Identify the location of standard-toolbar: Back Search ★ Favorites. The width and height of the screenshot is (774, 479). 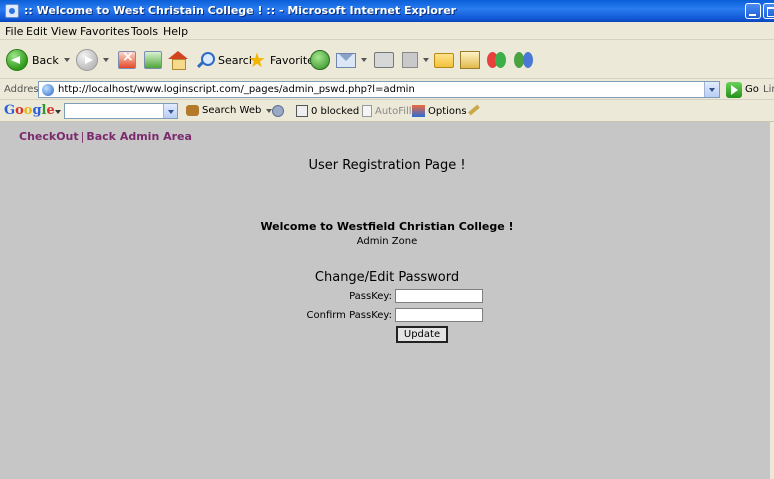
(387, 60).